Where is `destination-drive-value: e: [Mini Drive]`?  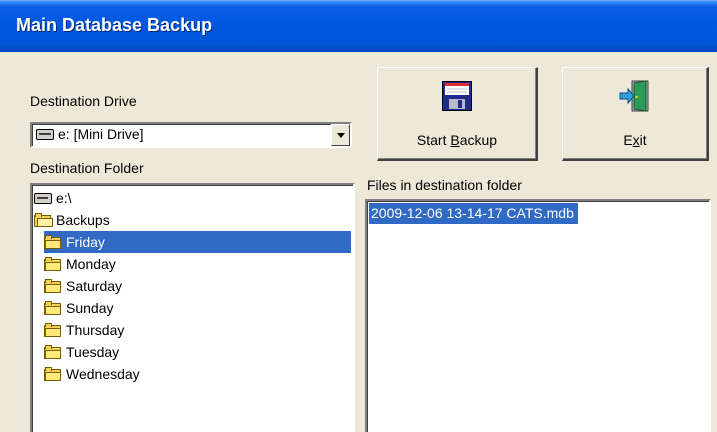 destination-drive-value: e: [Mini Drive] is located at coordinates (101, 134).